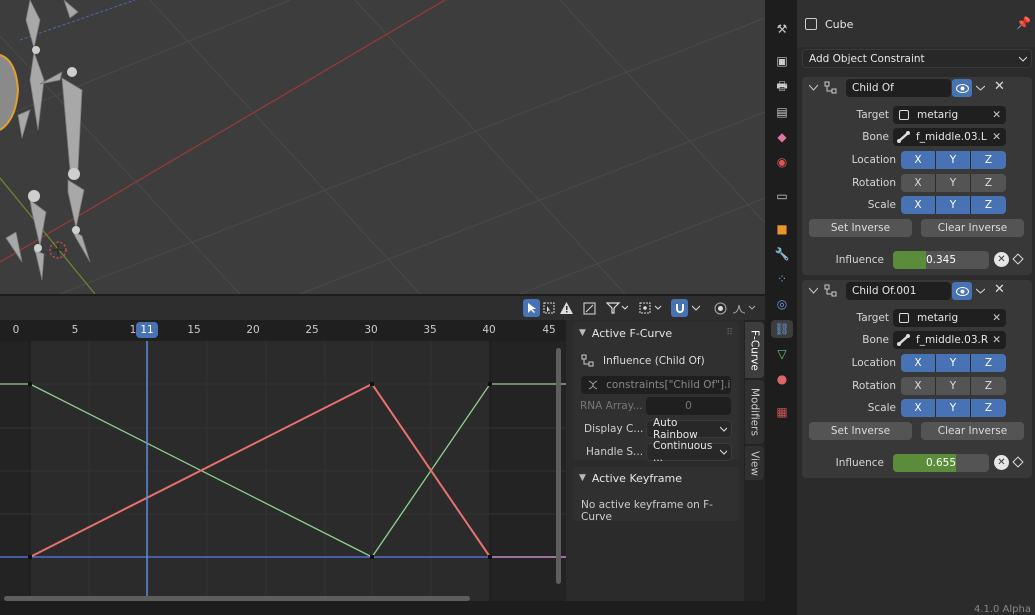  What do you see at coordinates (689, 429) in the screenshot?
I see `display-color-dropdown: Auto Rainbow` at bounding box center [689, 429].